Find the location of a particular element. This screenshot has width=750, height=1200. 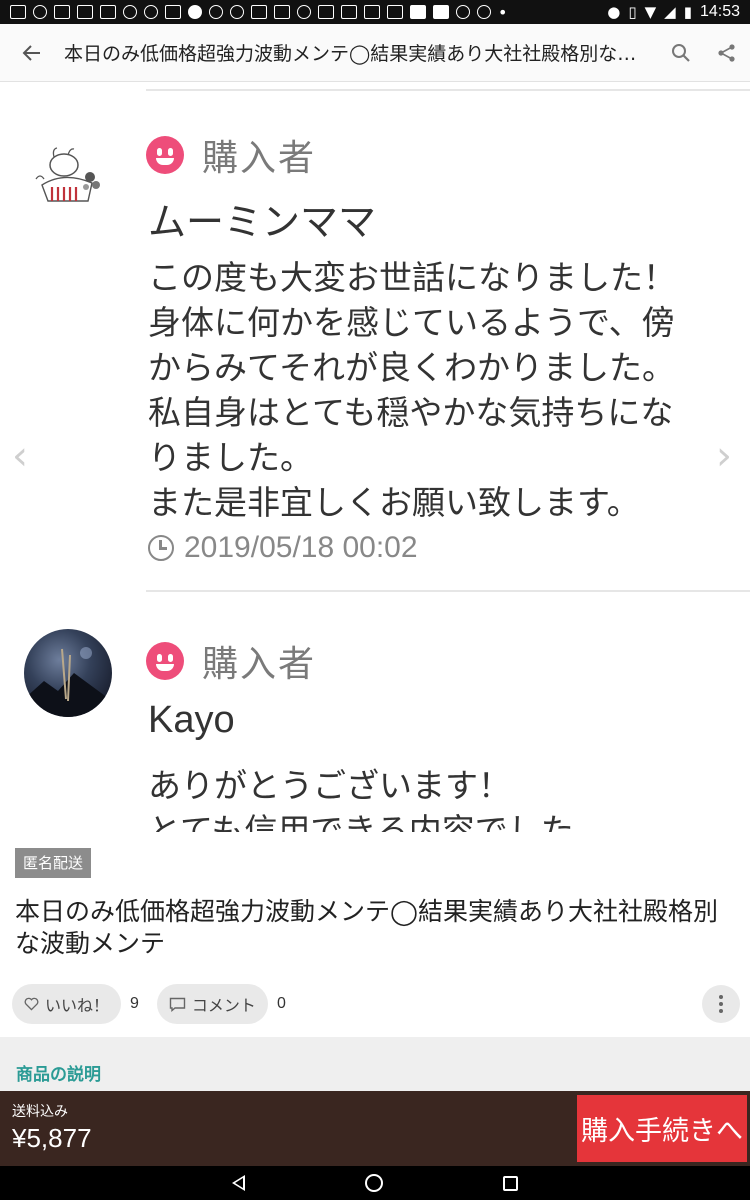

carousel-next-button: › is located at coordinates (724, 456).